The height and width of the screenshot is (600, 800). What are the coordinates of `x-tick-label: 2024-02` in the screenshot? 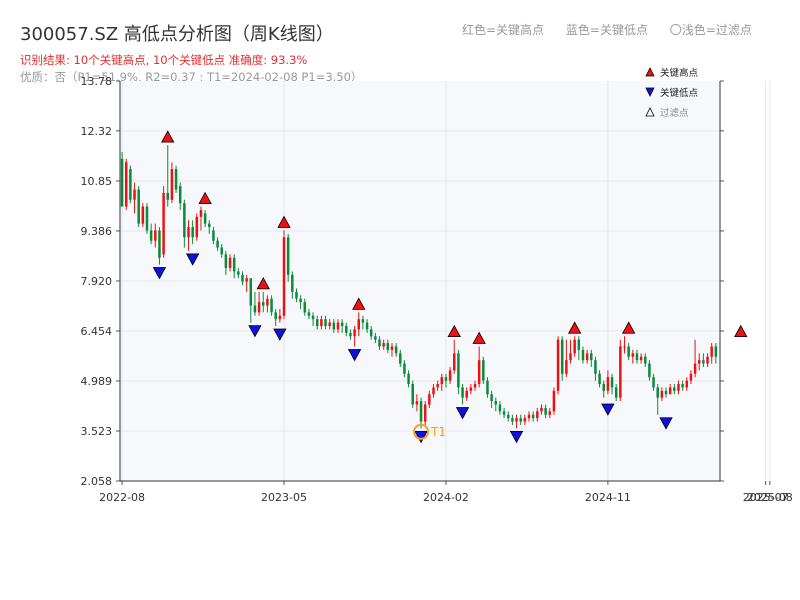 It's located at (446, 497).